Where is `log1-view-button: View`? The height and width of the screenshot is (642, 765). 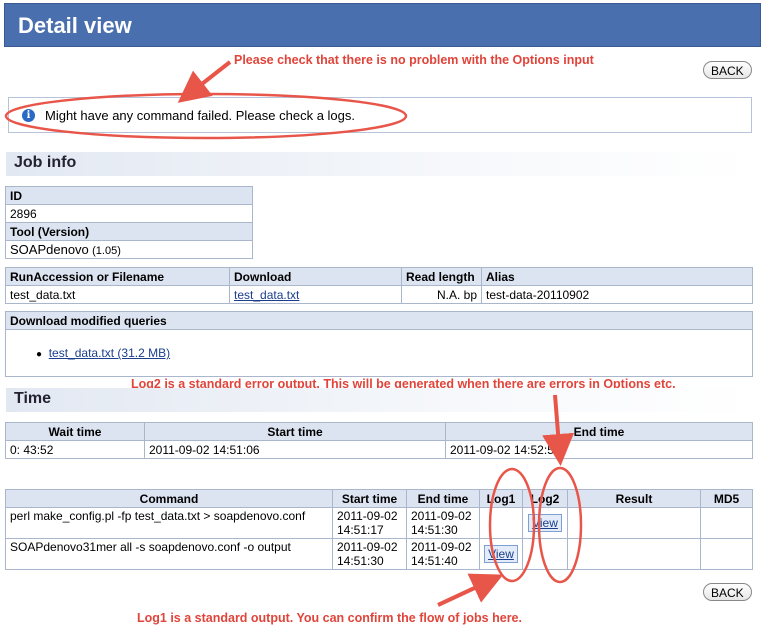 log1-view-button: View is located at coordinates (501, 554).